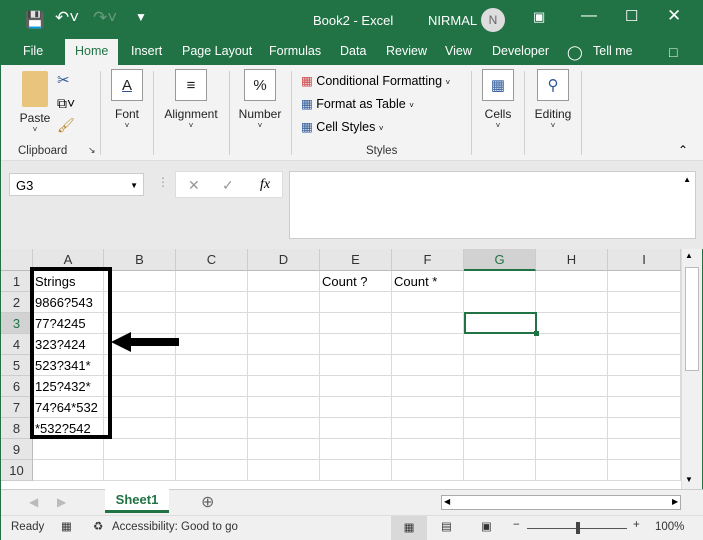 Image resolution: width=703 pixels, height=540 pixels. I want to click on enter-icon: ✓, so click(228, 185).